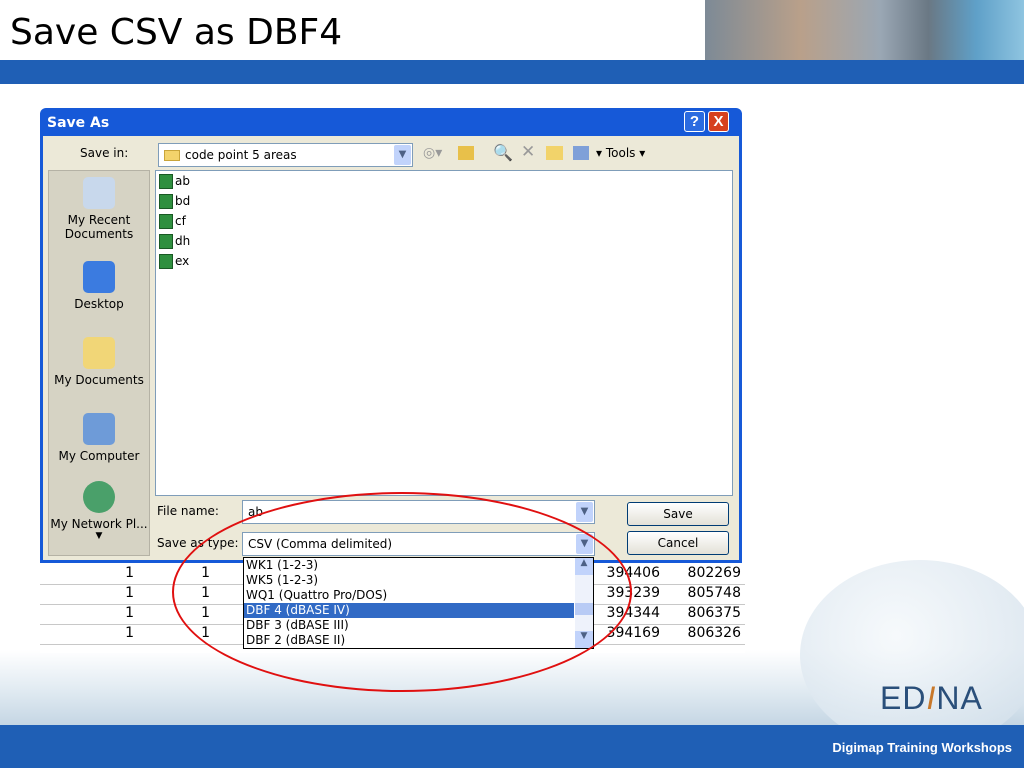  I want to click on footer-text: Digimap Training Workshops, so click(922, 747).